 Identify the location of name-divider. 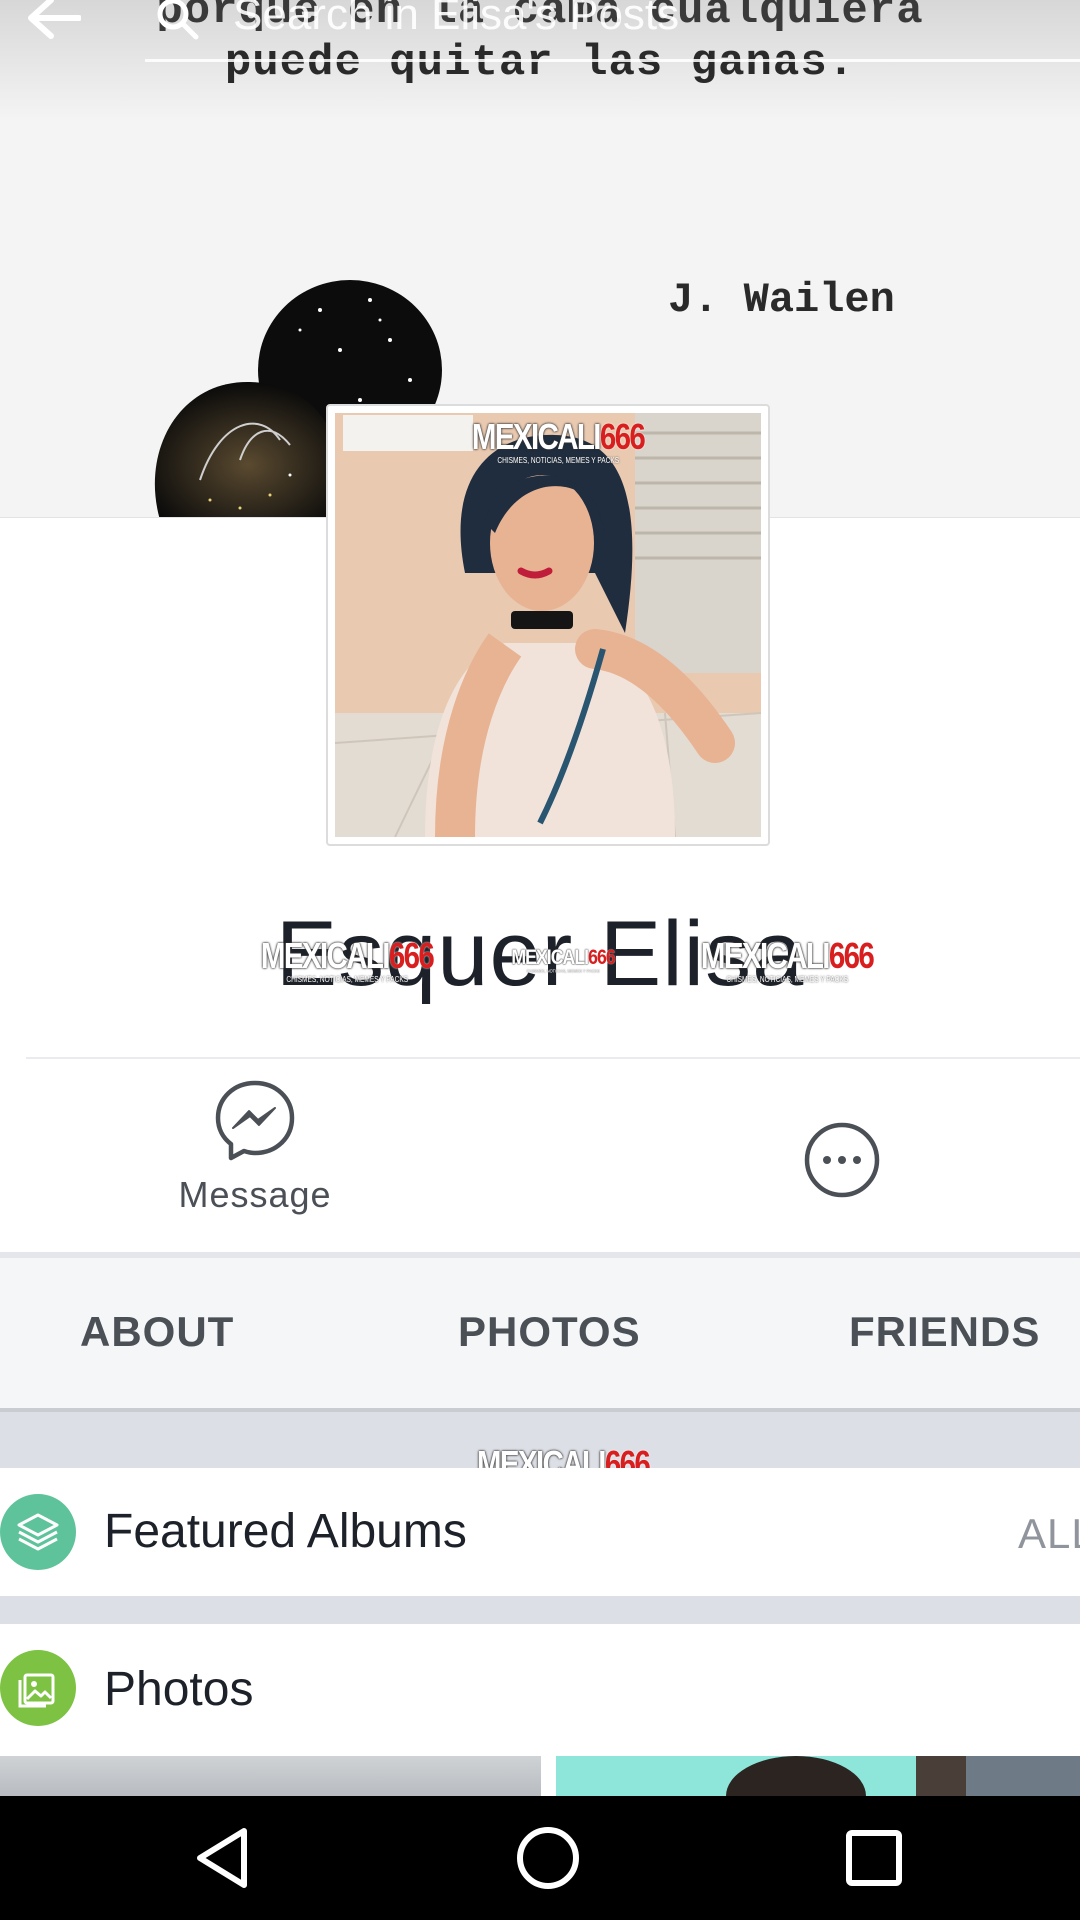
(553, 1058).